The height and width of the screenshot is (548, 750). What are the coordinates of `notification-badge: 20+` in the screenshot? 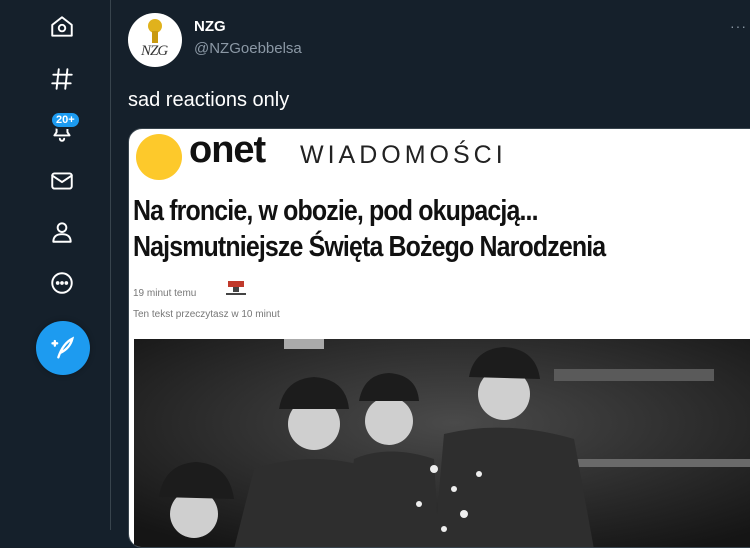 It's located at (65, 120).